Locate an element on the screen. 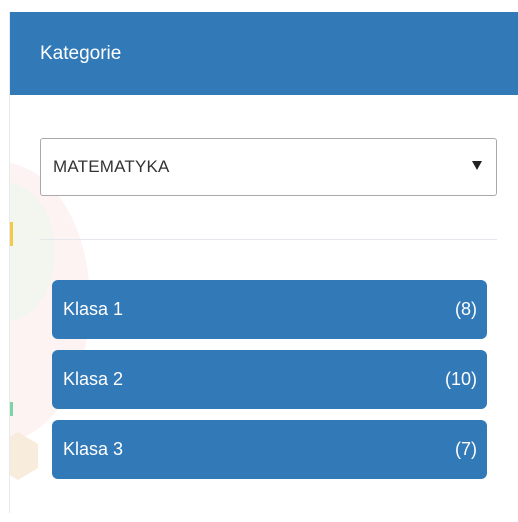 This screenshot has width=518, height=522. class-item-count: (8) is located at coordinates (466, 309).